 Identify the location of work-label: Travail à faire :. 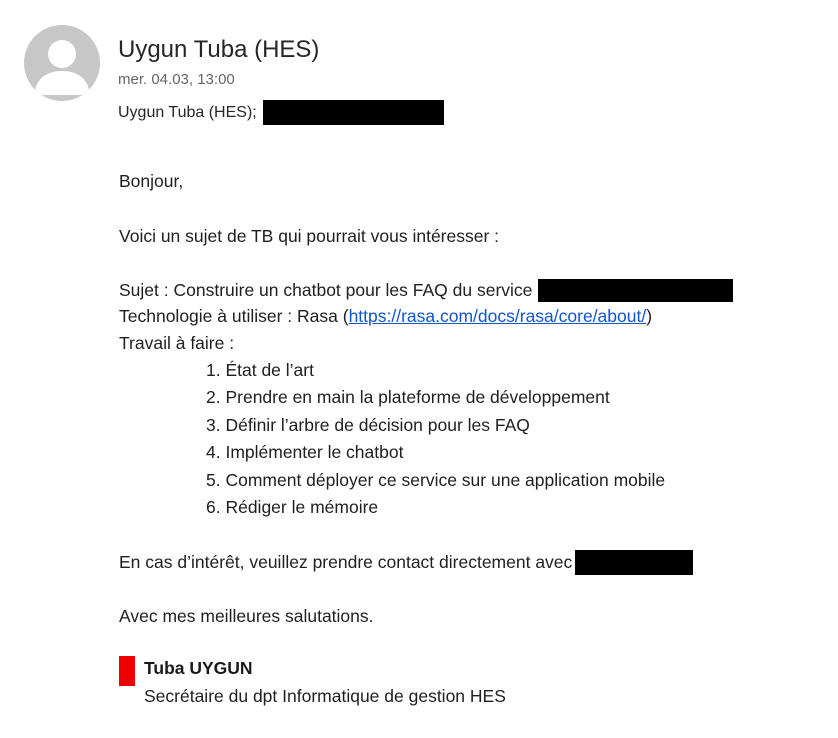
(177, 343).